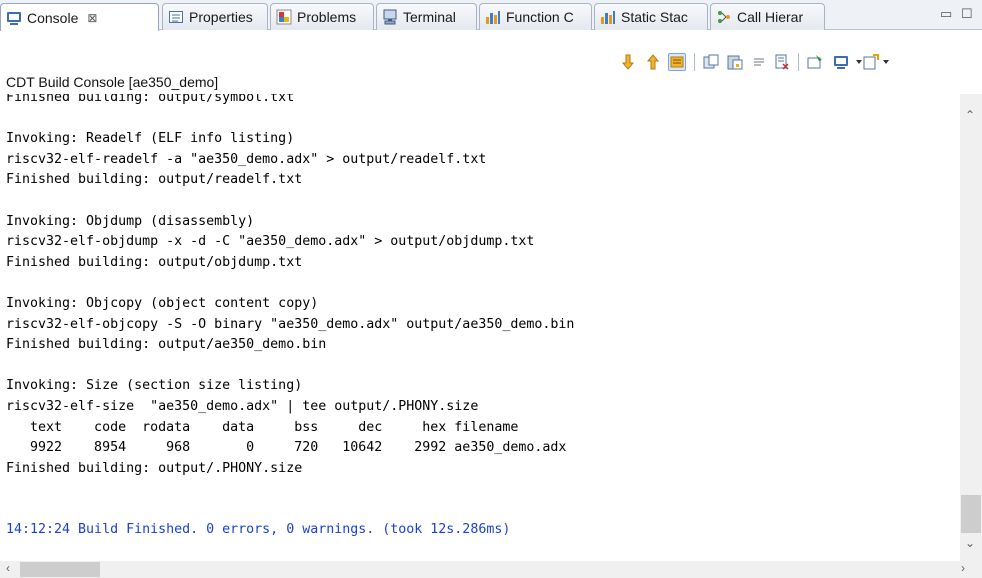 The height and width of the screenshot is (578, 982). Describe the element at coordinates (162, 303) in the screenshot. I see `console-line: Invoking: Objcopy (object content copy)` at that location.